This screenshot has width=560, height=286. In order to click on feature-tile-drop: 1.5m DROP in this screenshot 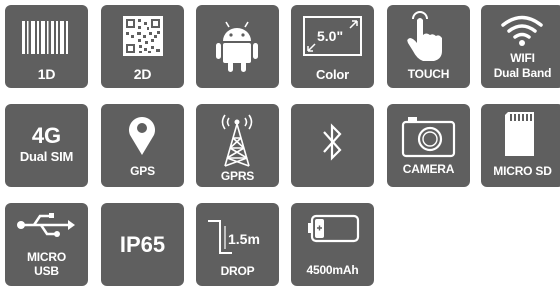, I will do `click(237, 244)`.